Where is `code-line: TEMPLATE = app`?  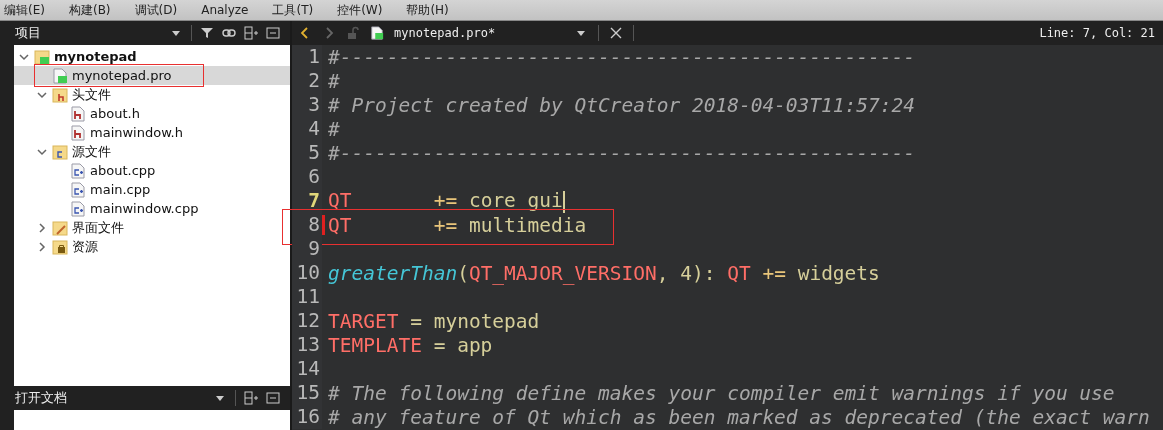 code-line: TEMPLATE = app is located at coordinates (410, 345).